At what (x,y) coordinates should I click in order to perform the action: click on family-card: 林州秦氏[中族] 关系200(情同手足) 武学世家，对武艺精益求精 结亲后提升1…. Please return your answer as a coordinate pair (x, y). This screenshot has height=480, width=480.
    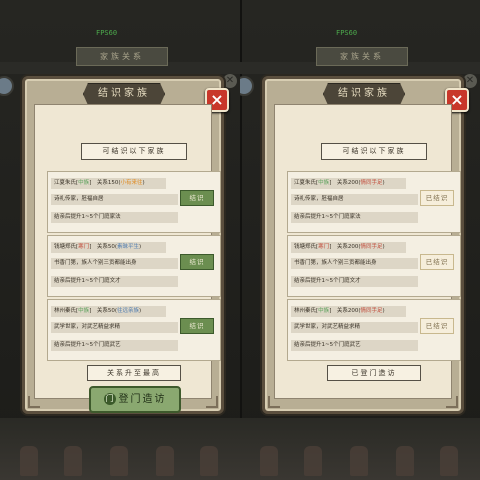
    Looking at the image, I should click on (374, 330).